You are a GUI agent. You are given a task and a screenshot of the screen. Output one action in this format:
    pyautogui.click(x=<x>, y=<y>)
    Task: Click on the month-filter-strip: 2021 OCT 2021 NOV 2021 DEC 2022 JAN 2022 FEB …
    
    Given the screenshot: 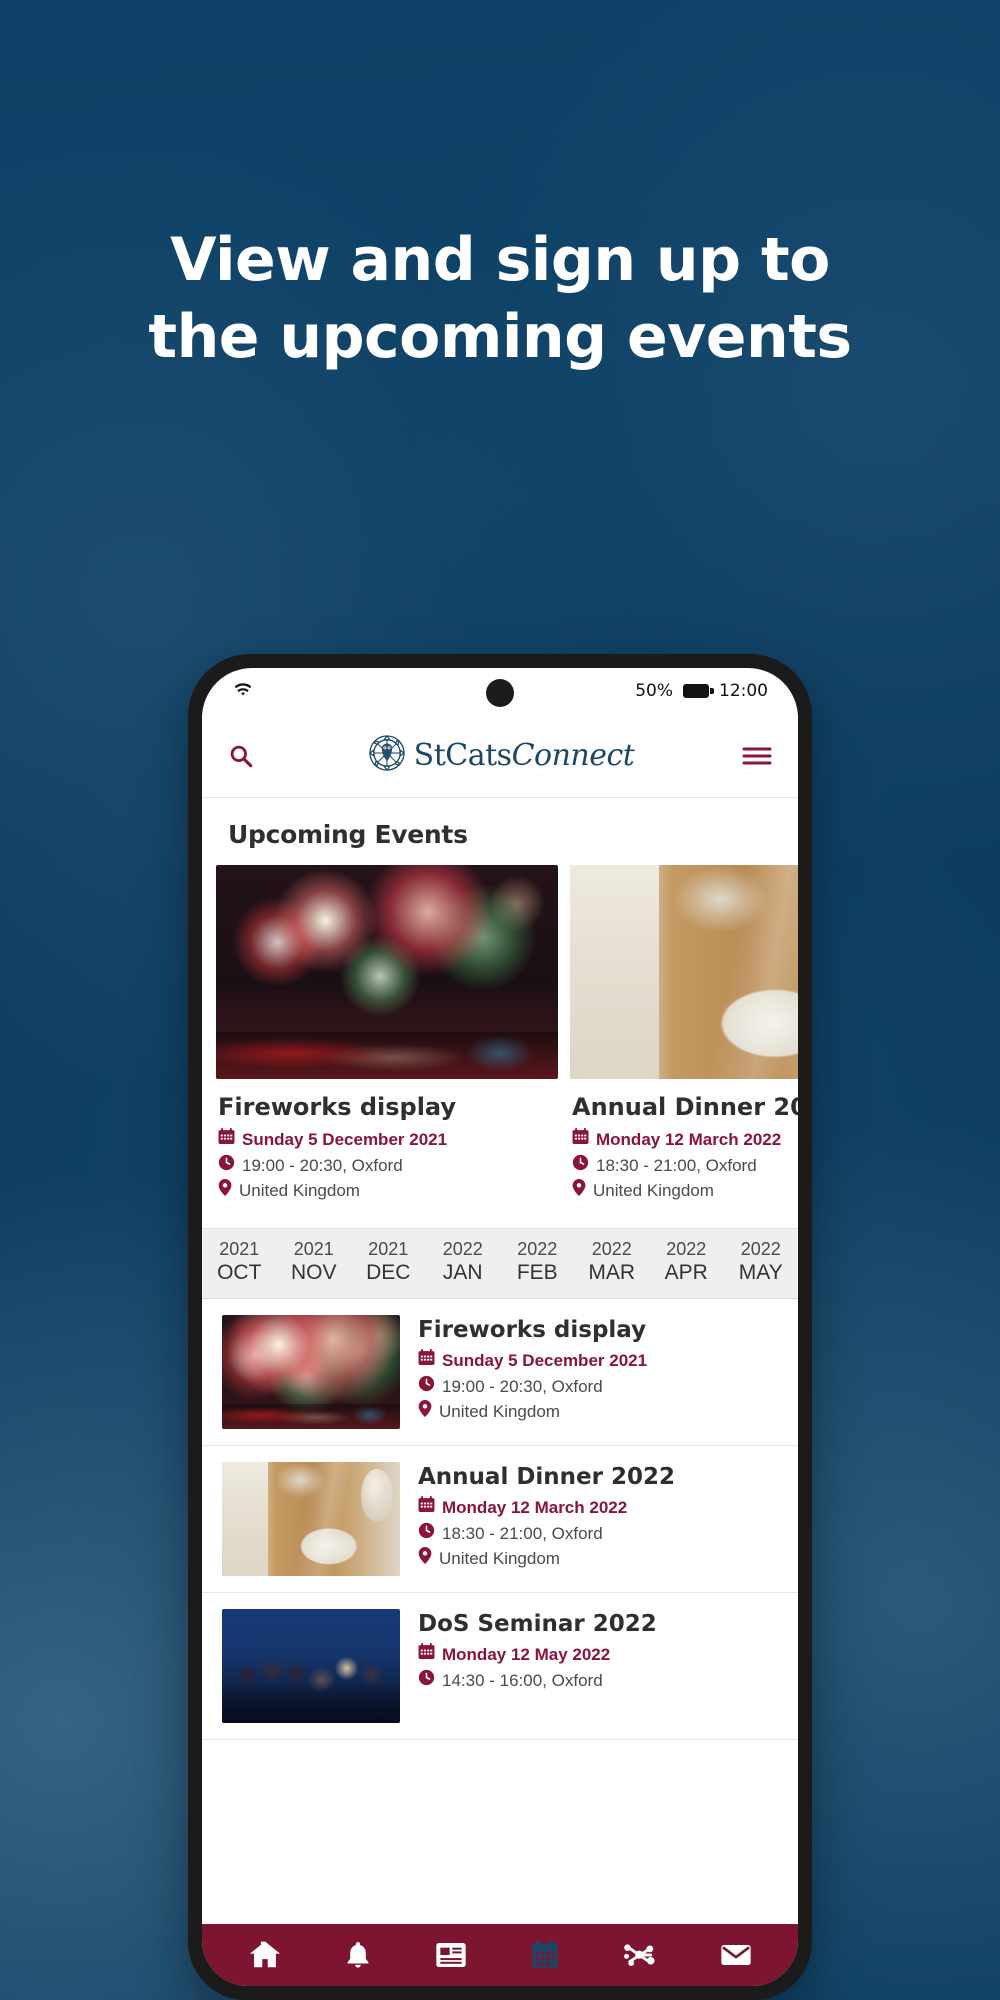 What is the action you would take?
    pyautogui.click(x=500, y=1263)
    